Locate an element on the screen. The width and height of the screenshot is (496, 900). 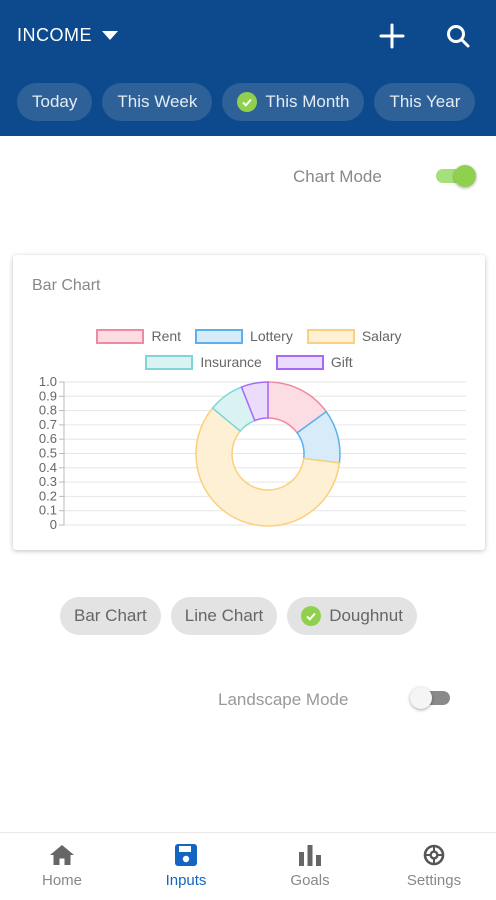
legend-item-gift: Gift is located at coordinates (314, 362).